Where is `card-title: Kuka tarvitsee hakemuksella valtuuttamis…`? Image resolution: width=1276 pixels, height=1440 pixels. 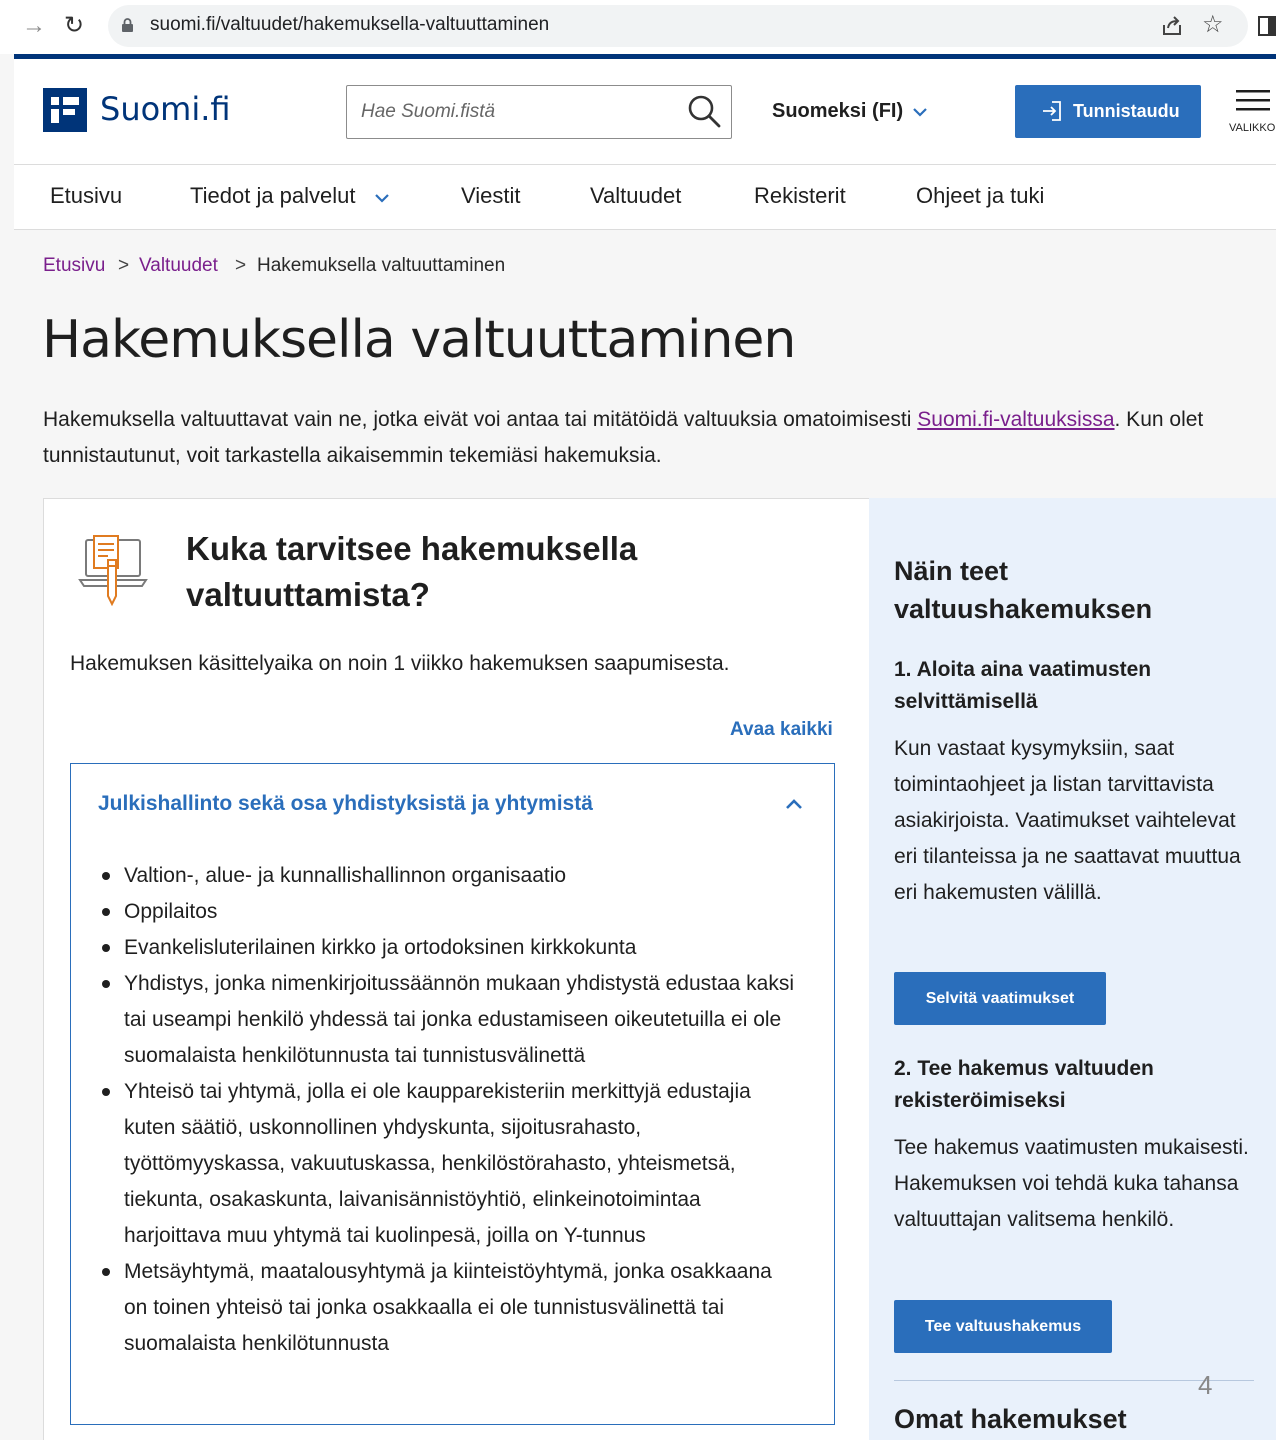 card-title: Kuka tarvitsee hakemuksella valtuuttamis… is located at coordinates (412, 571).